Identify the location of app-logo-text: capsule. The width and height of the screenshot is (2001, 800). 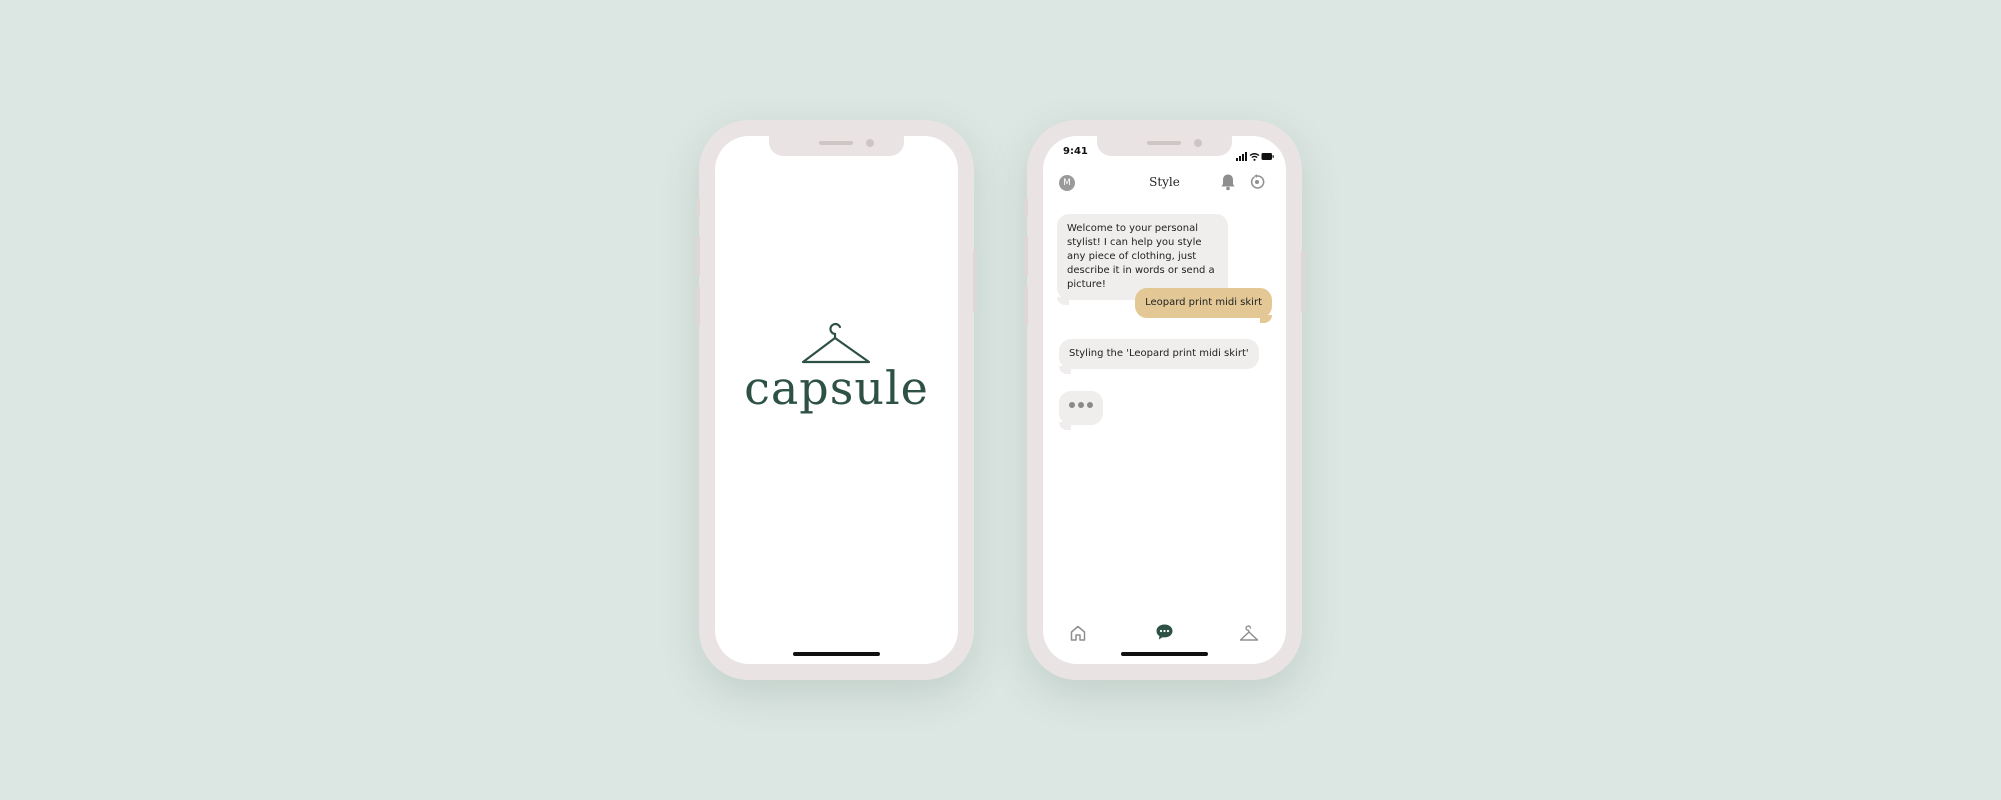
(836, 388).